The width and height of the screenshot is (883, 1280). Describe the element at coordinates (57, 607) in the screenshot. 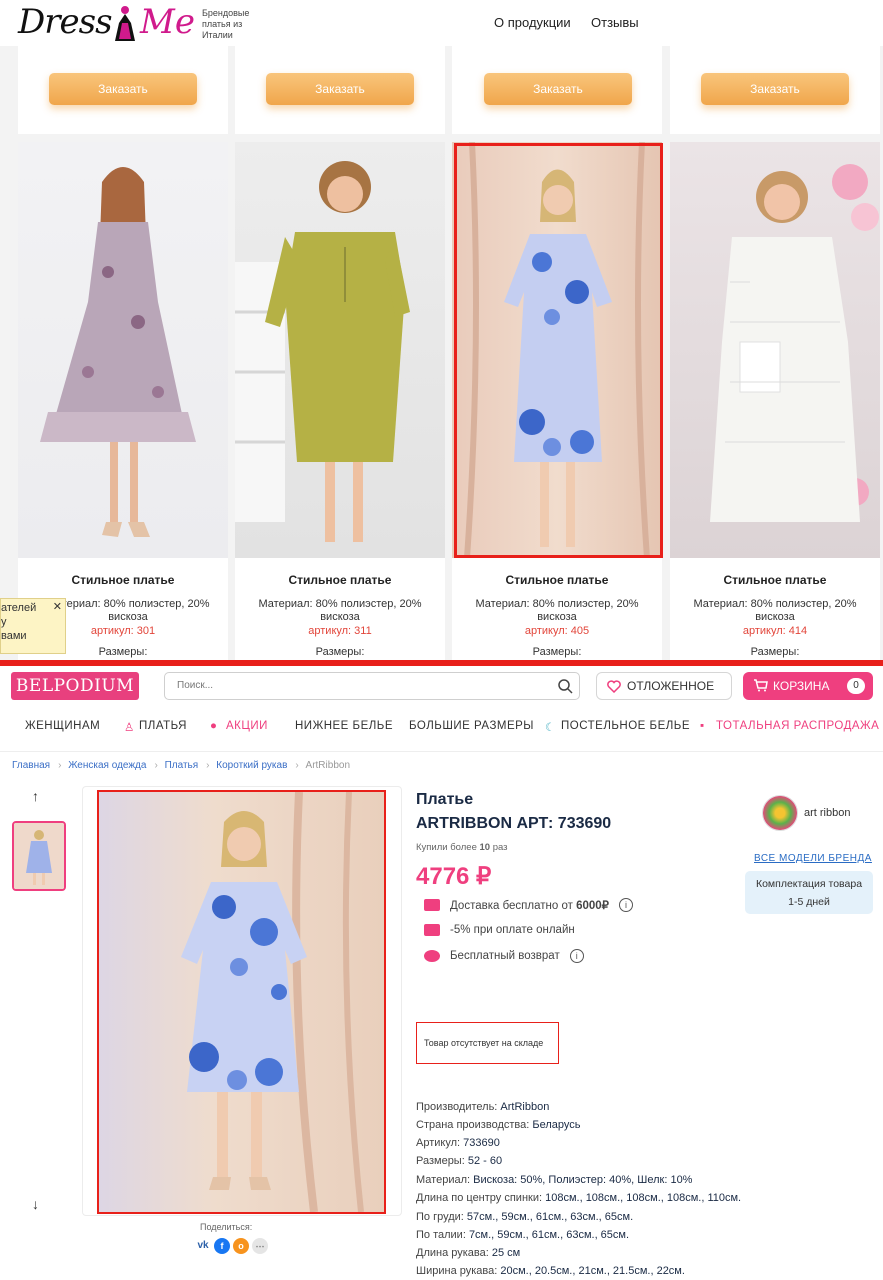

I see `close-icon: ✕` at that location.